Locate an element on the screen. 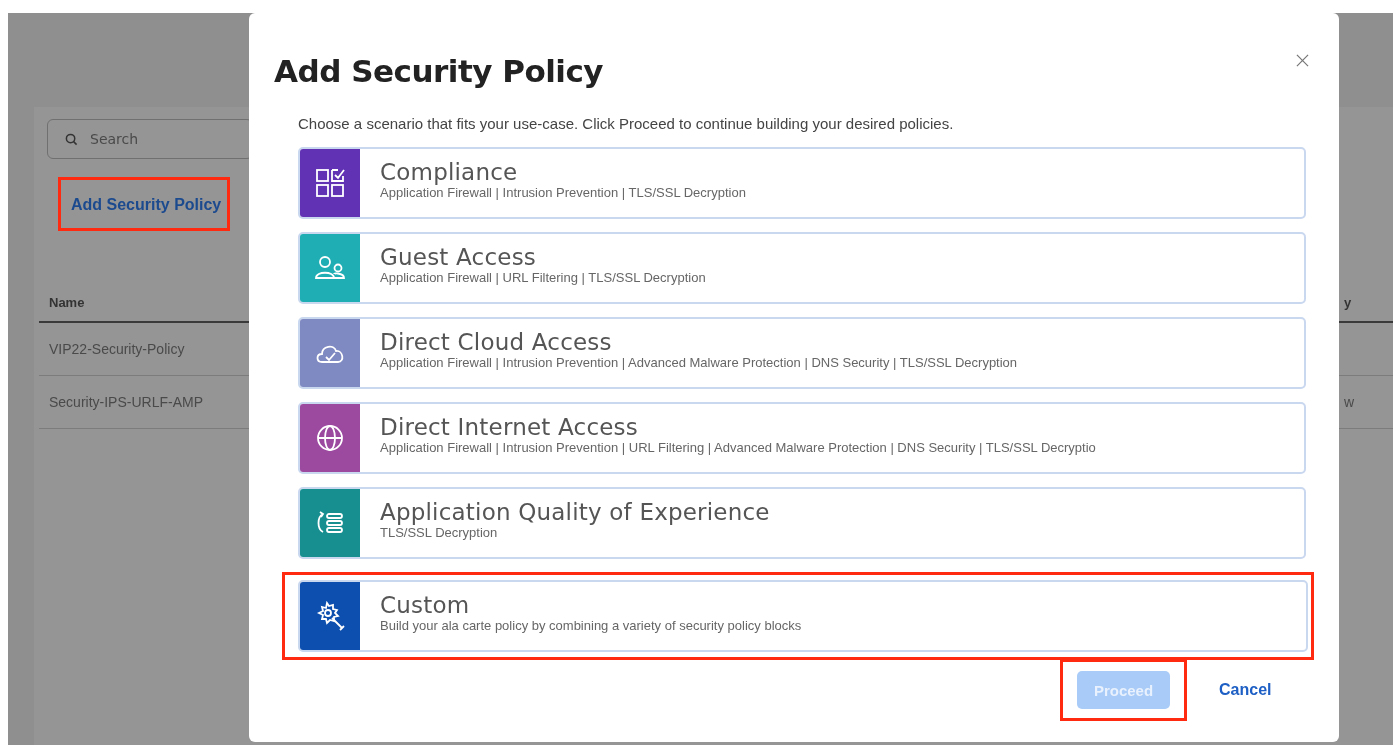 Image resolution: width=1393 pixels, height=745 pixels. scenario-card: Compliance Application Firewall | Intrusion Prevention | TLS/SSL Decryption is located at coordinates (802, 183).